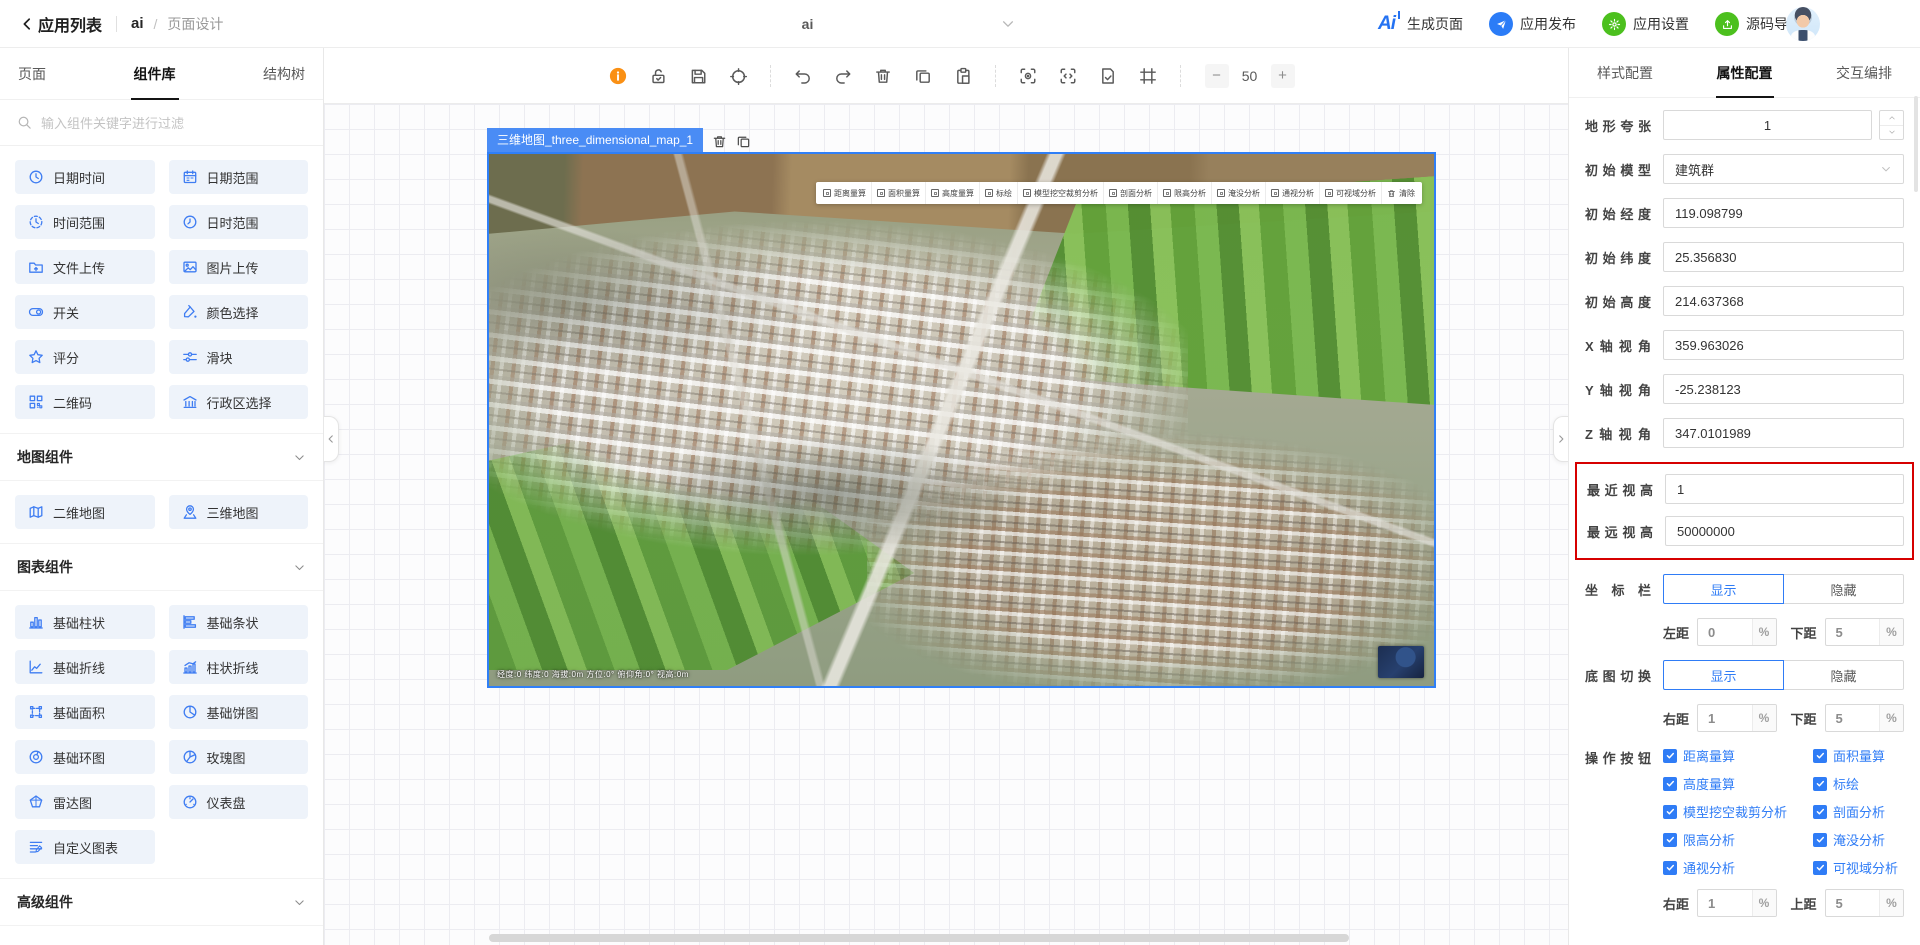 The width and height of the screenshot is (1920, 945). What do you see at coordinates (238, 222) in the screenshot?
I see `component-chip: 日时范围` at bounding box center [238, 222].